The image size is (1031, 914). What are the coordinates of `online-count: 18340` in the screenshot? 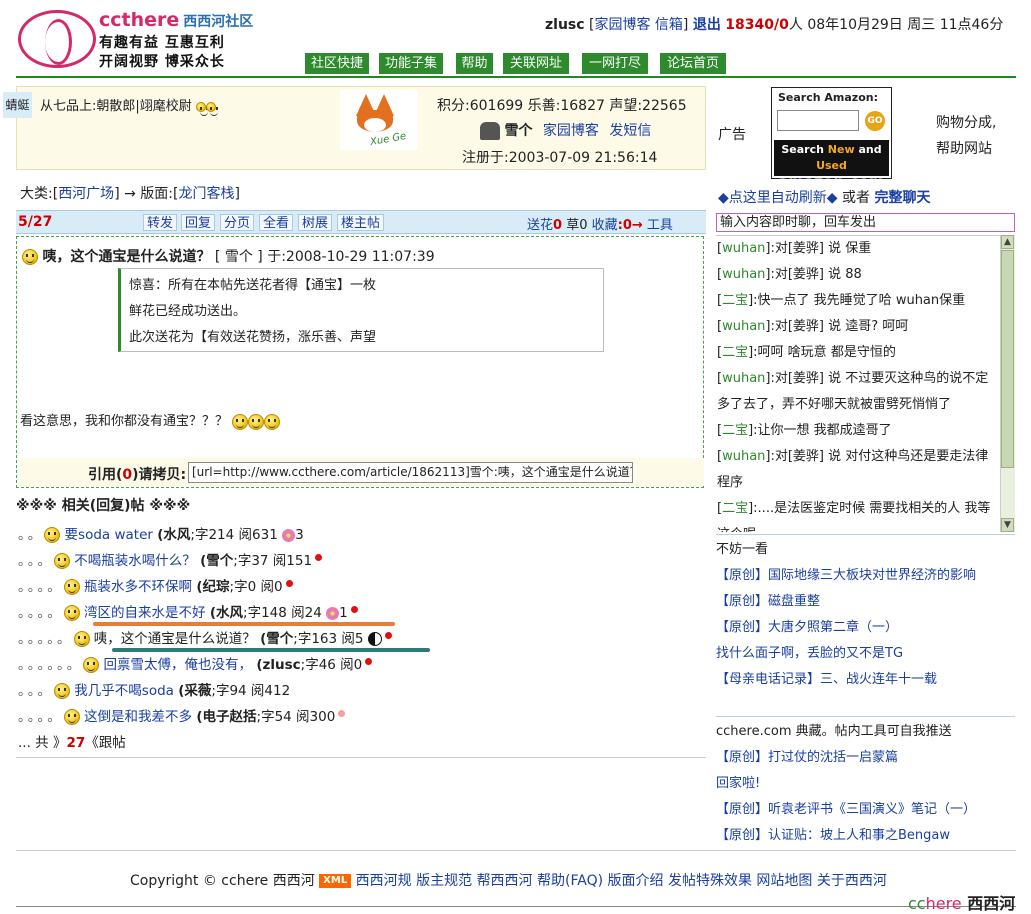 It's located at (750, 25).